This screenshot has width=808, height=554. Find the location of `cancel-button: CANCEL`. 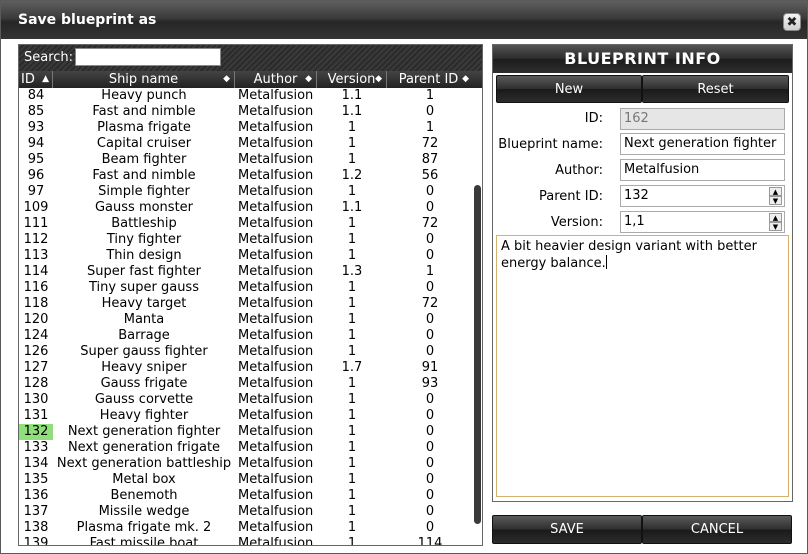

cancel-button: CANCEL is located at coordinates (717, 529).